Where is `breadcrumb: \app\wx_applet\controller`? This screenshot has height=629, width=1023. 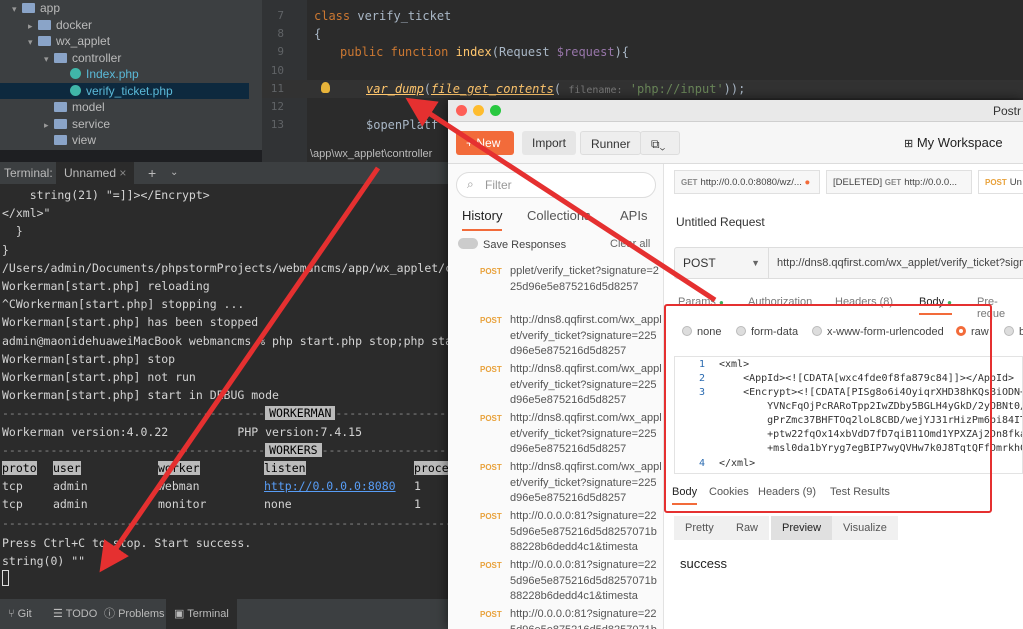
breadcrumb: \app\wx_applet\controller is located at coordinates (371, 154).